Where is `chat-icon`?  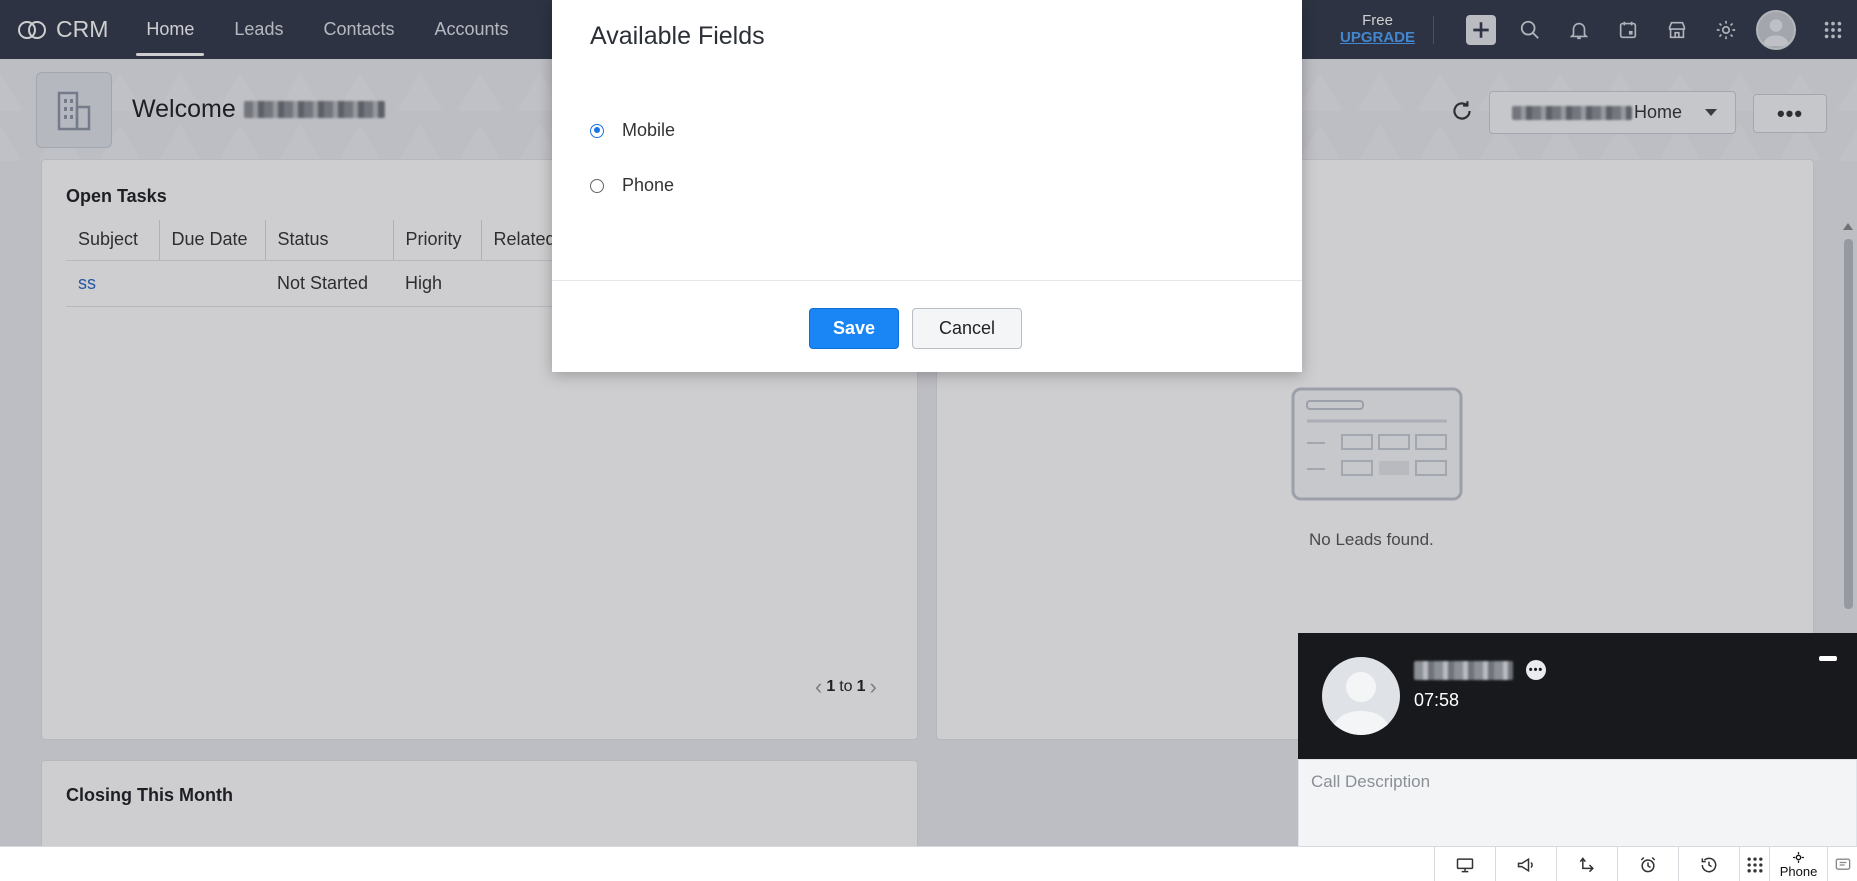 chat-icon is located at coordinates (1842, 864).